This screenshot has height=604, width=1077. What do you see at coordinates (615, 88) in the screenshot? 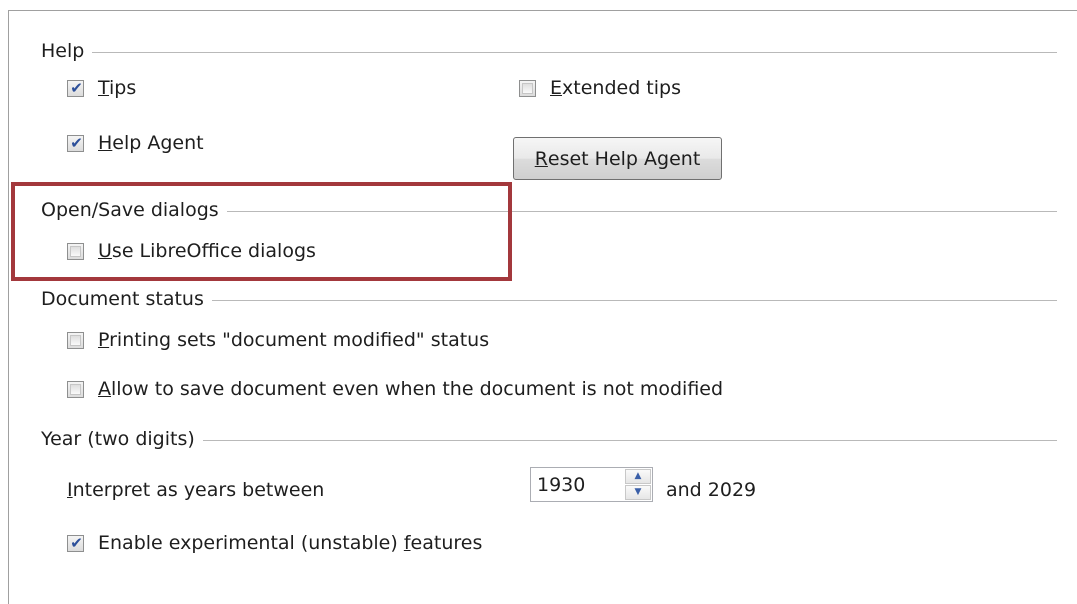
I see `extended-tips-label: Extended tips` at bounding box center [615, 88].